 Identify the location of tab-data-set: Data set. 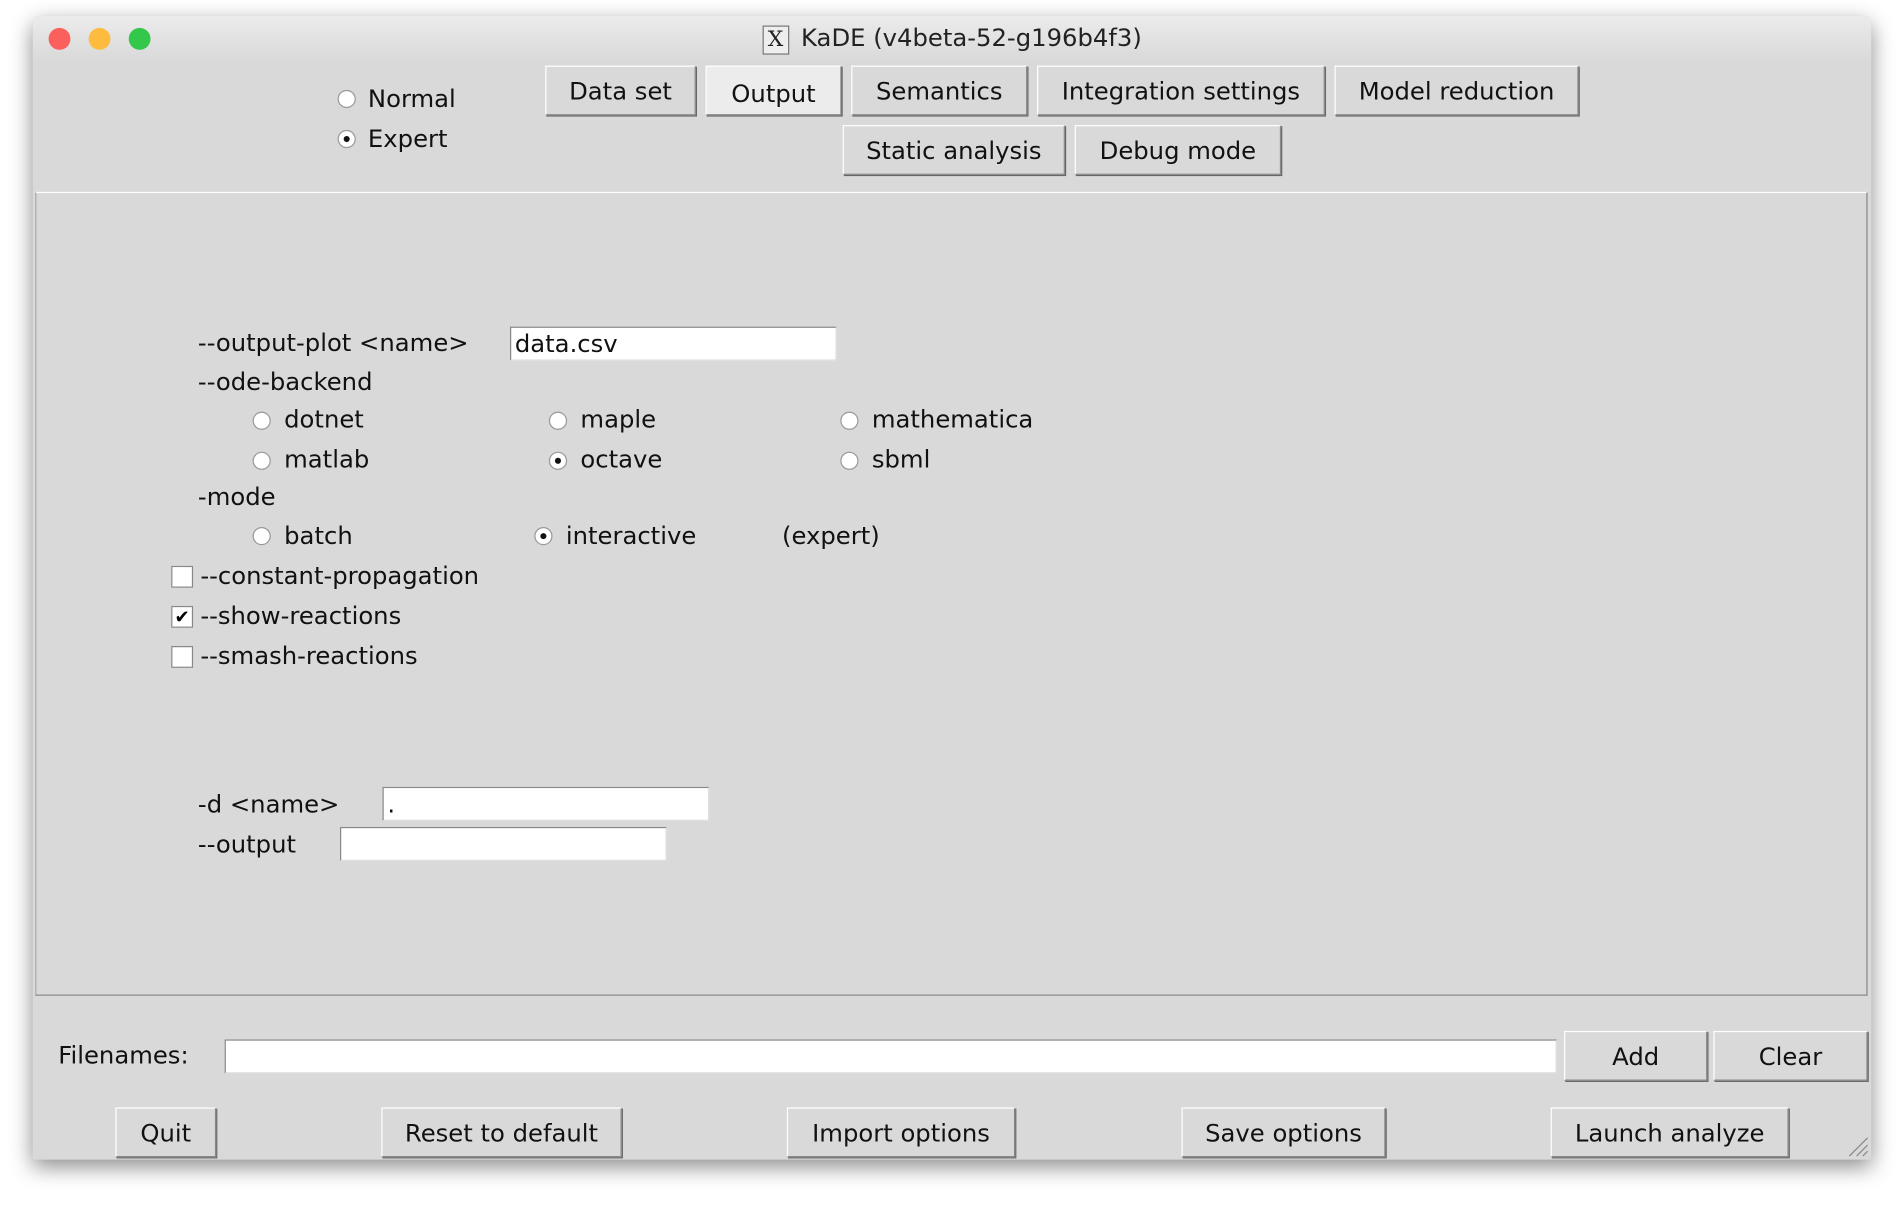
(620, 90).